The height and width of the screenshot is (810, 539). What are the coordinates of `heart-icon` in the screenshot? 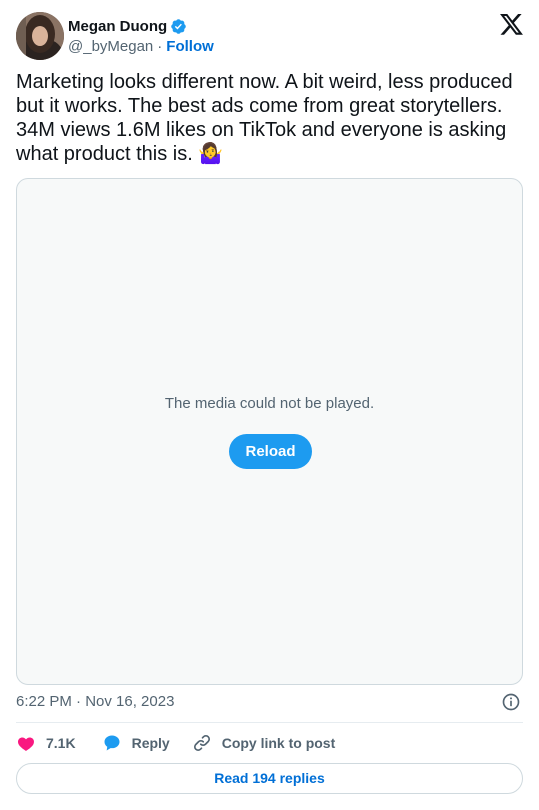 It's located at (26, 744).